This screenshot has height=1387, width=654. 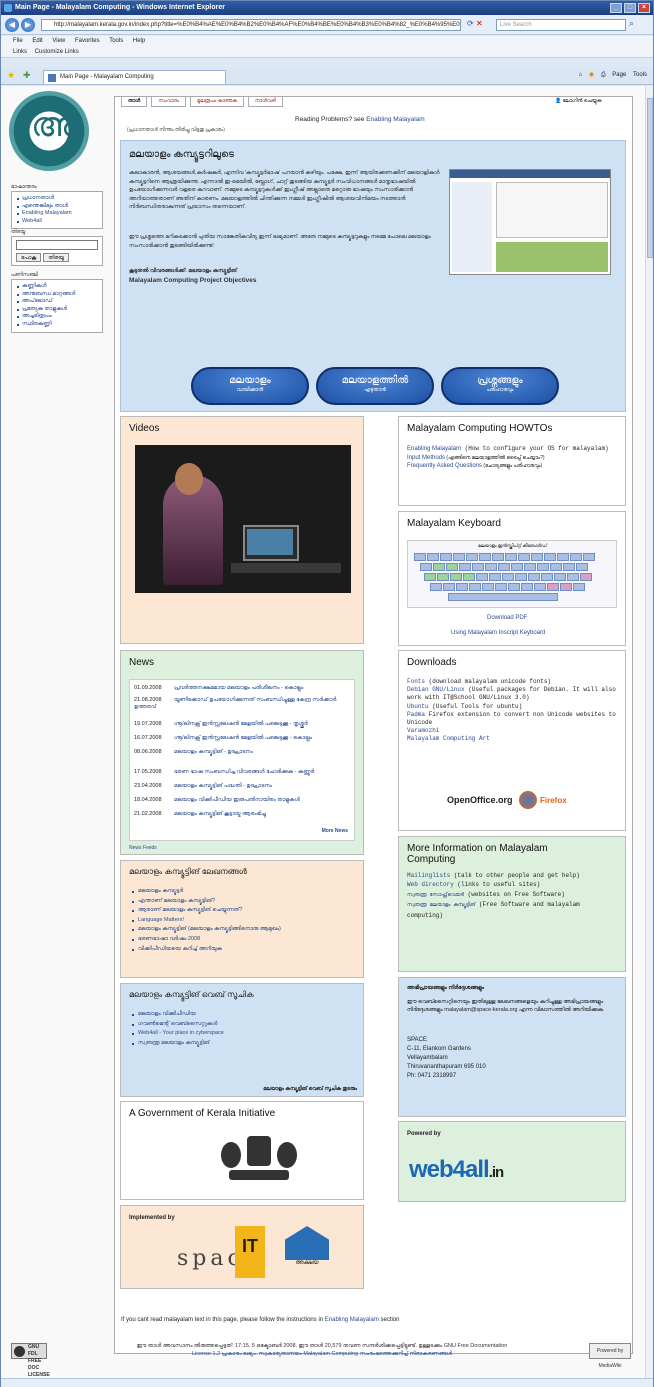 I want to click on go-button: പോകൂ, so click(x=29, y=257).